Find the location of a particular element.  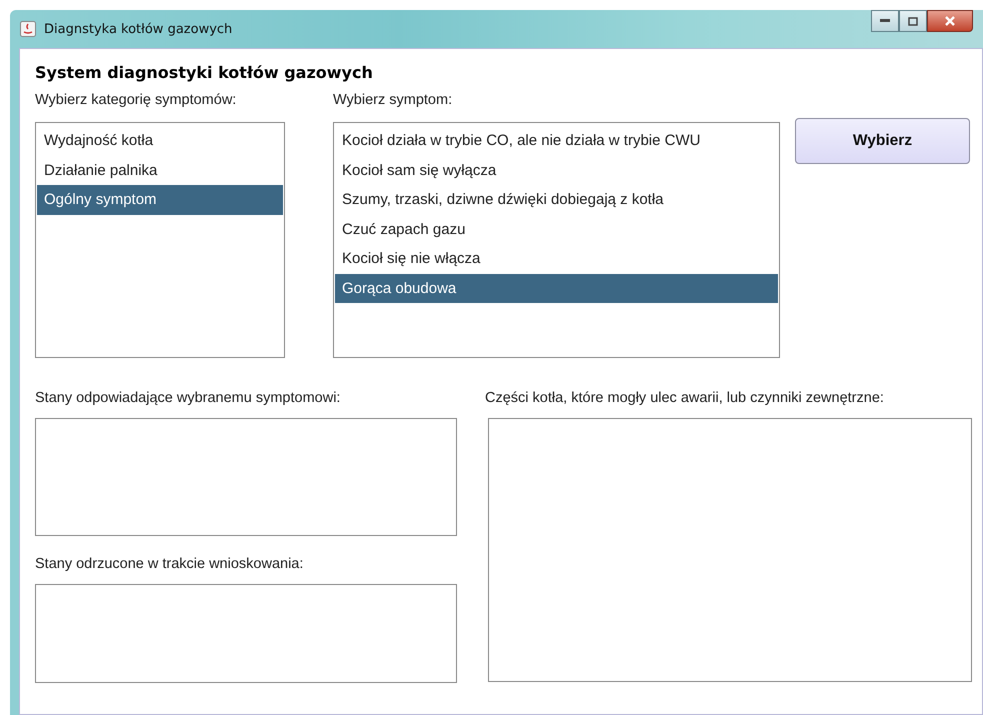

matching-states-label: Stany odpowiadające wybranemu symptomowi: is located at coordinates (188, 398).